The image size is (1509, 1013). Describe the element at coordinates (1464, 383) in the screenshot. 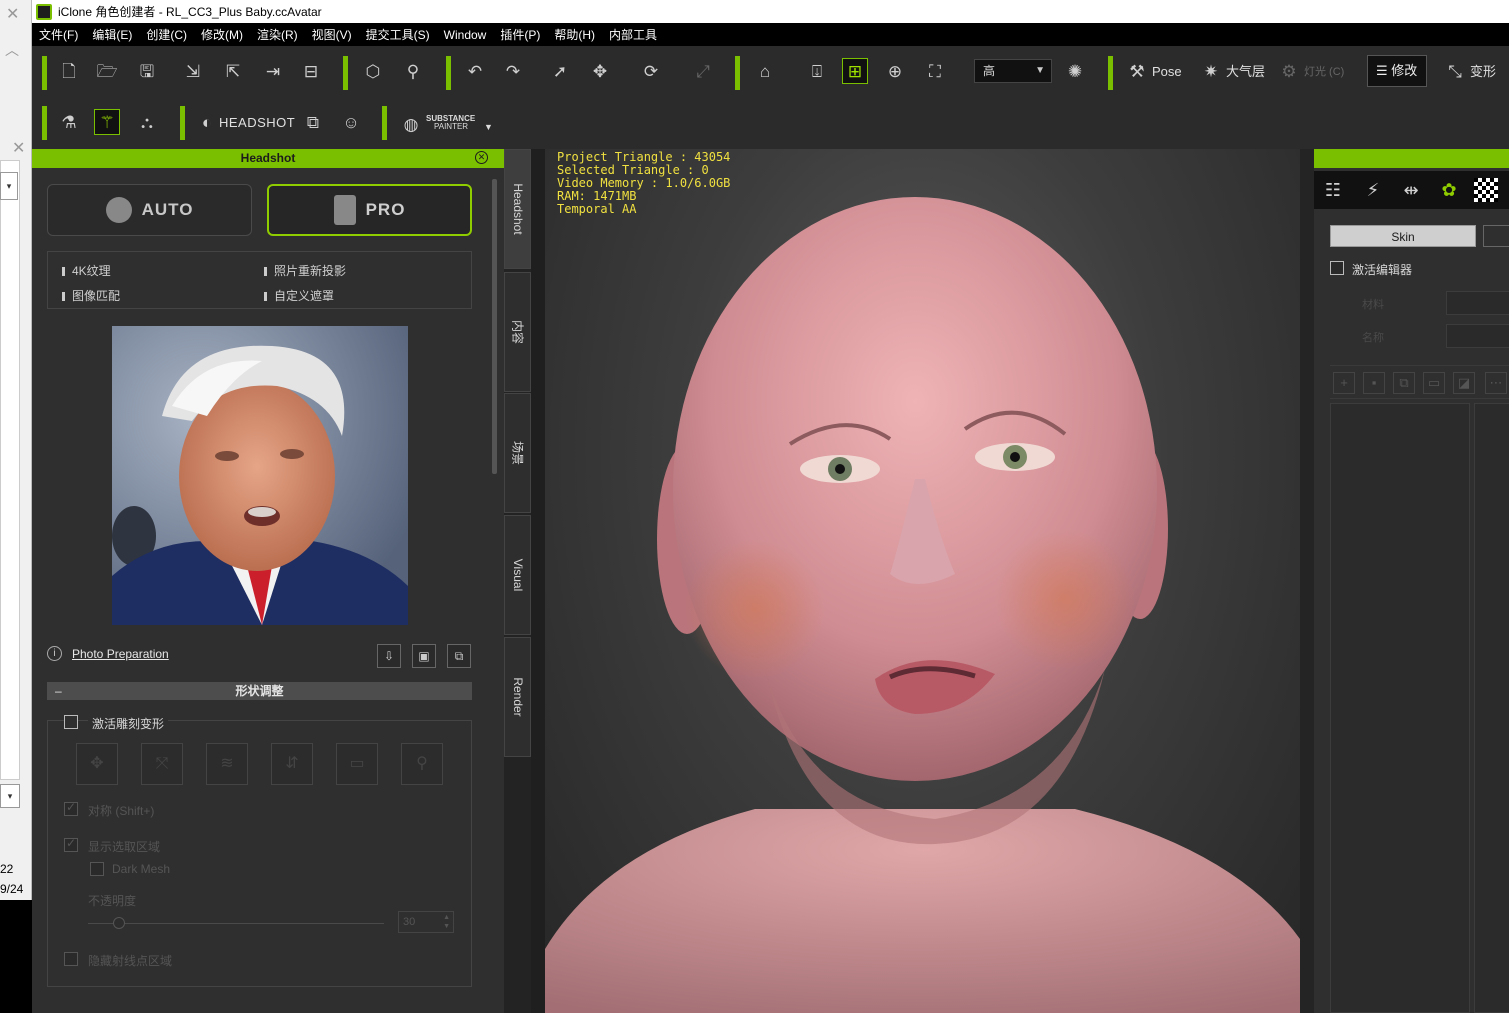

I see `paint-icon: ◪` at that location.